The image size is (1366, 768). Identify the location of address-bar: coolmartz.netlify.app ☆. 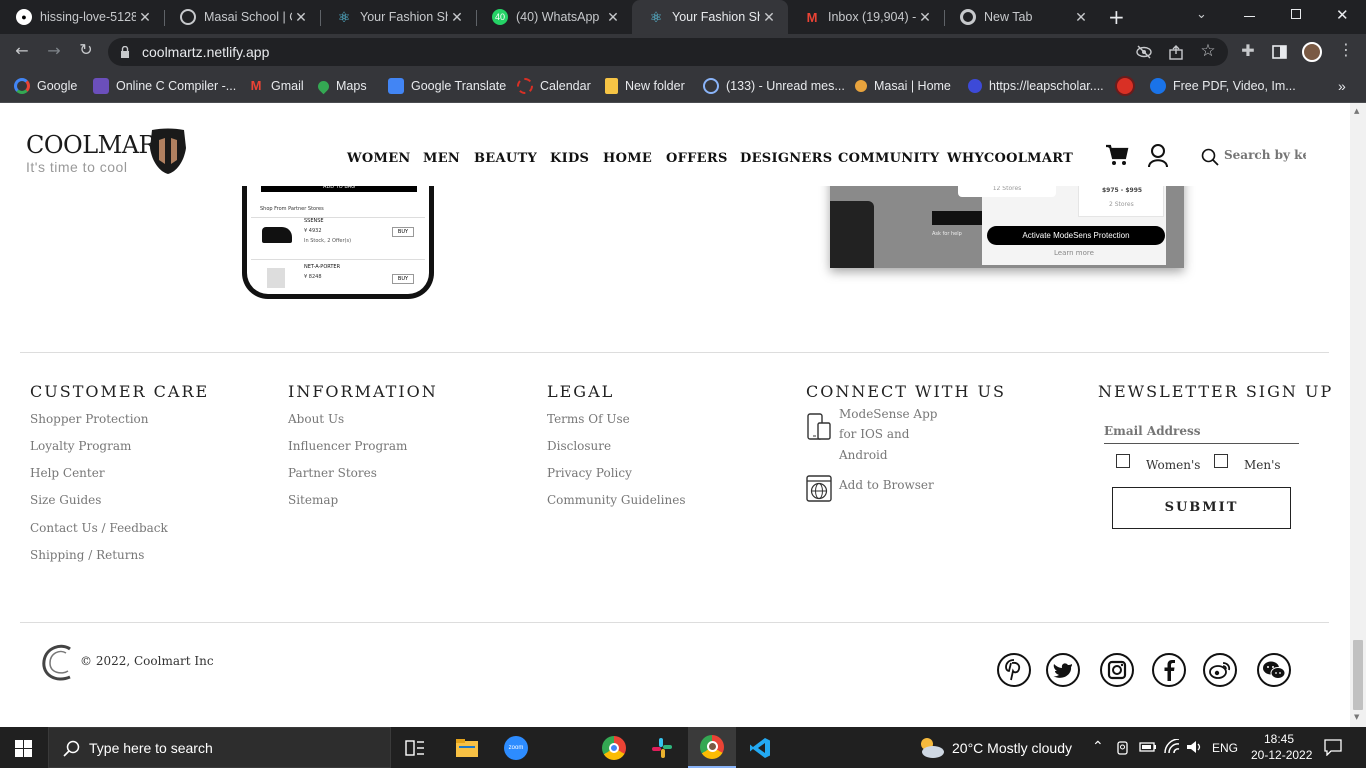
(668, 52).